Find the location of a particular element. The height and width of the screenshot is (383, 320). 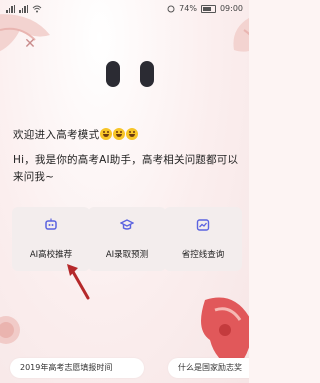

feature-cards: AI高校推荐 AI录取预测 省控线查询 is located at coordinates (127, 239).